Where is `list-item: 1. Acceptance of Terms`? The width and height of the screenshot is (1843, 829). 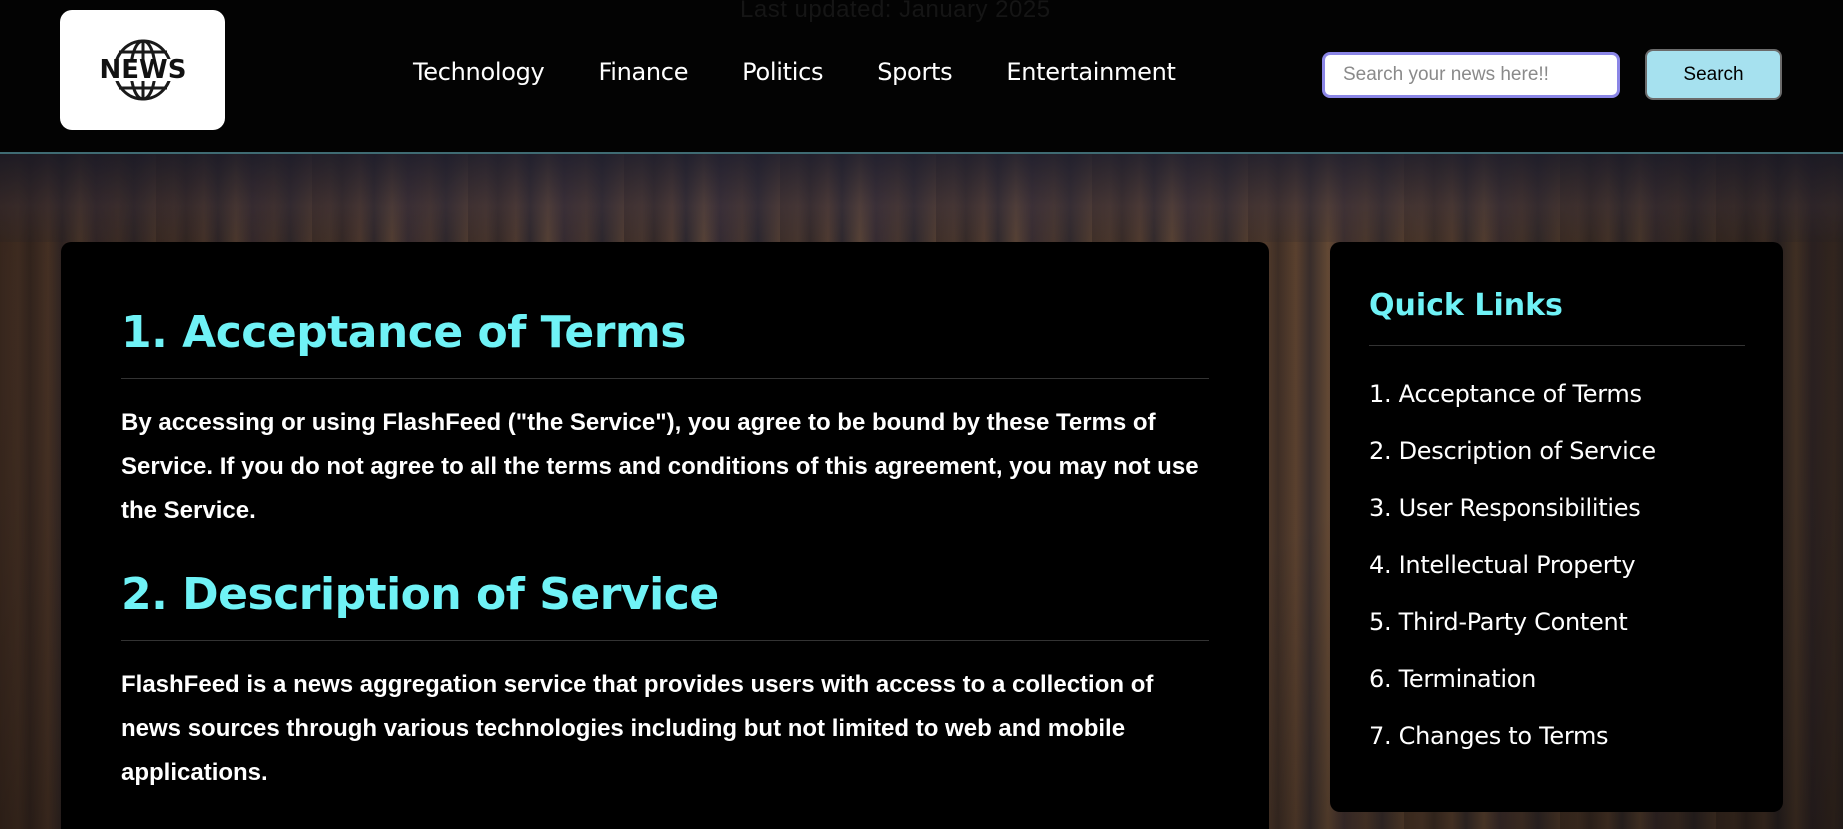 list-item: 1. Acceptance of Terms is located at coordinates (1512, 408).